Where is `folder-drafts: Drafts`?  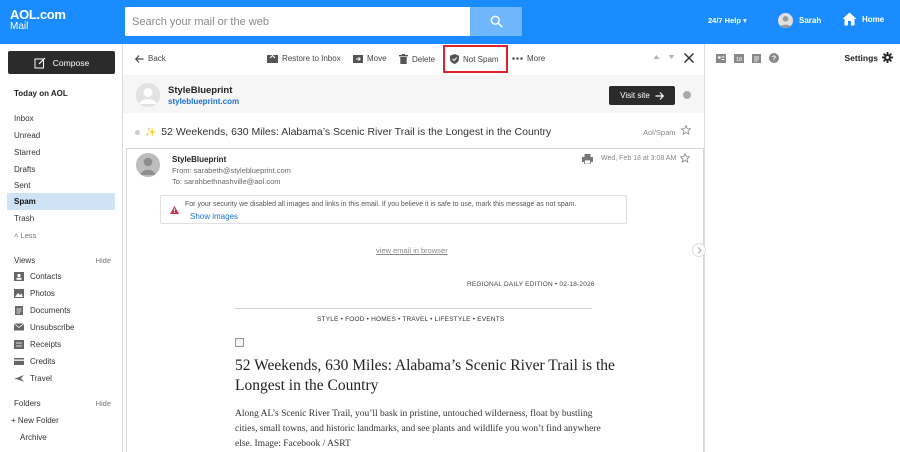
folder-drafts: Drafts is located at coordinates (61, 169).